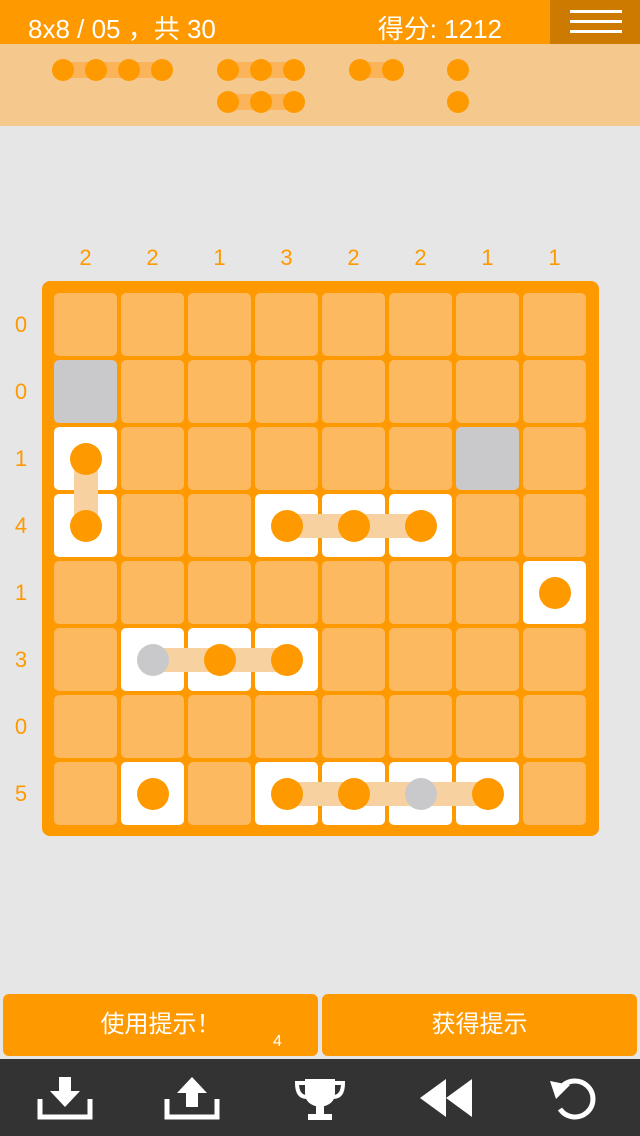 This screenshot has height=1136, width=640. I want to click on get-hint-label: 获得提示, so click(479, 1024).